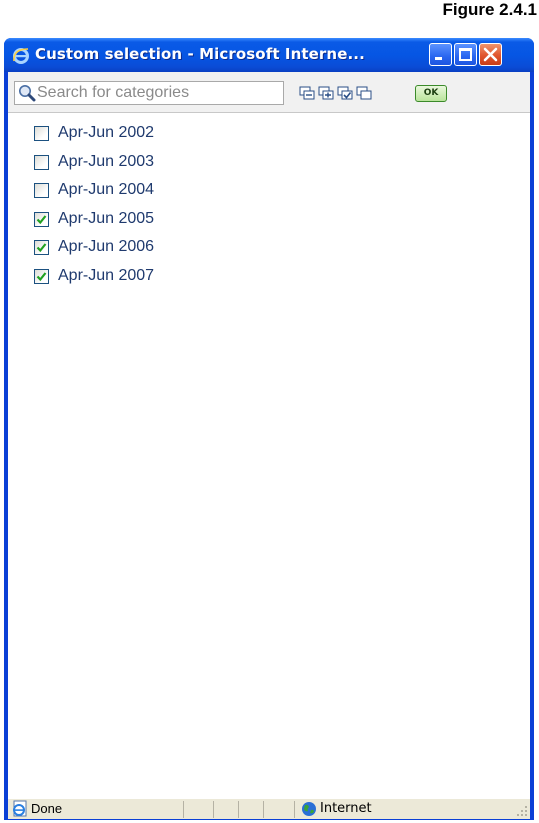  I want to click on minimize-button, so click(440, 54).